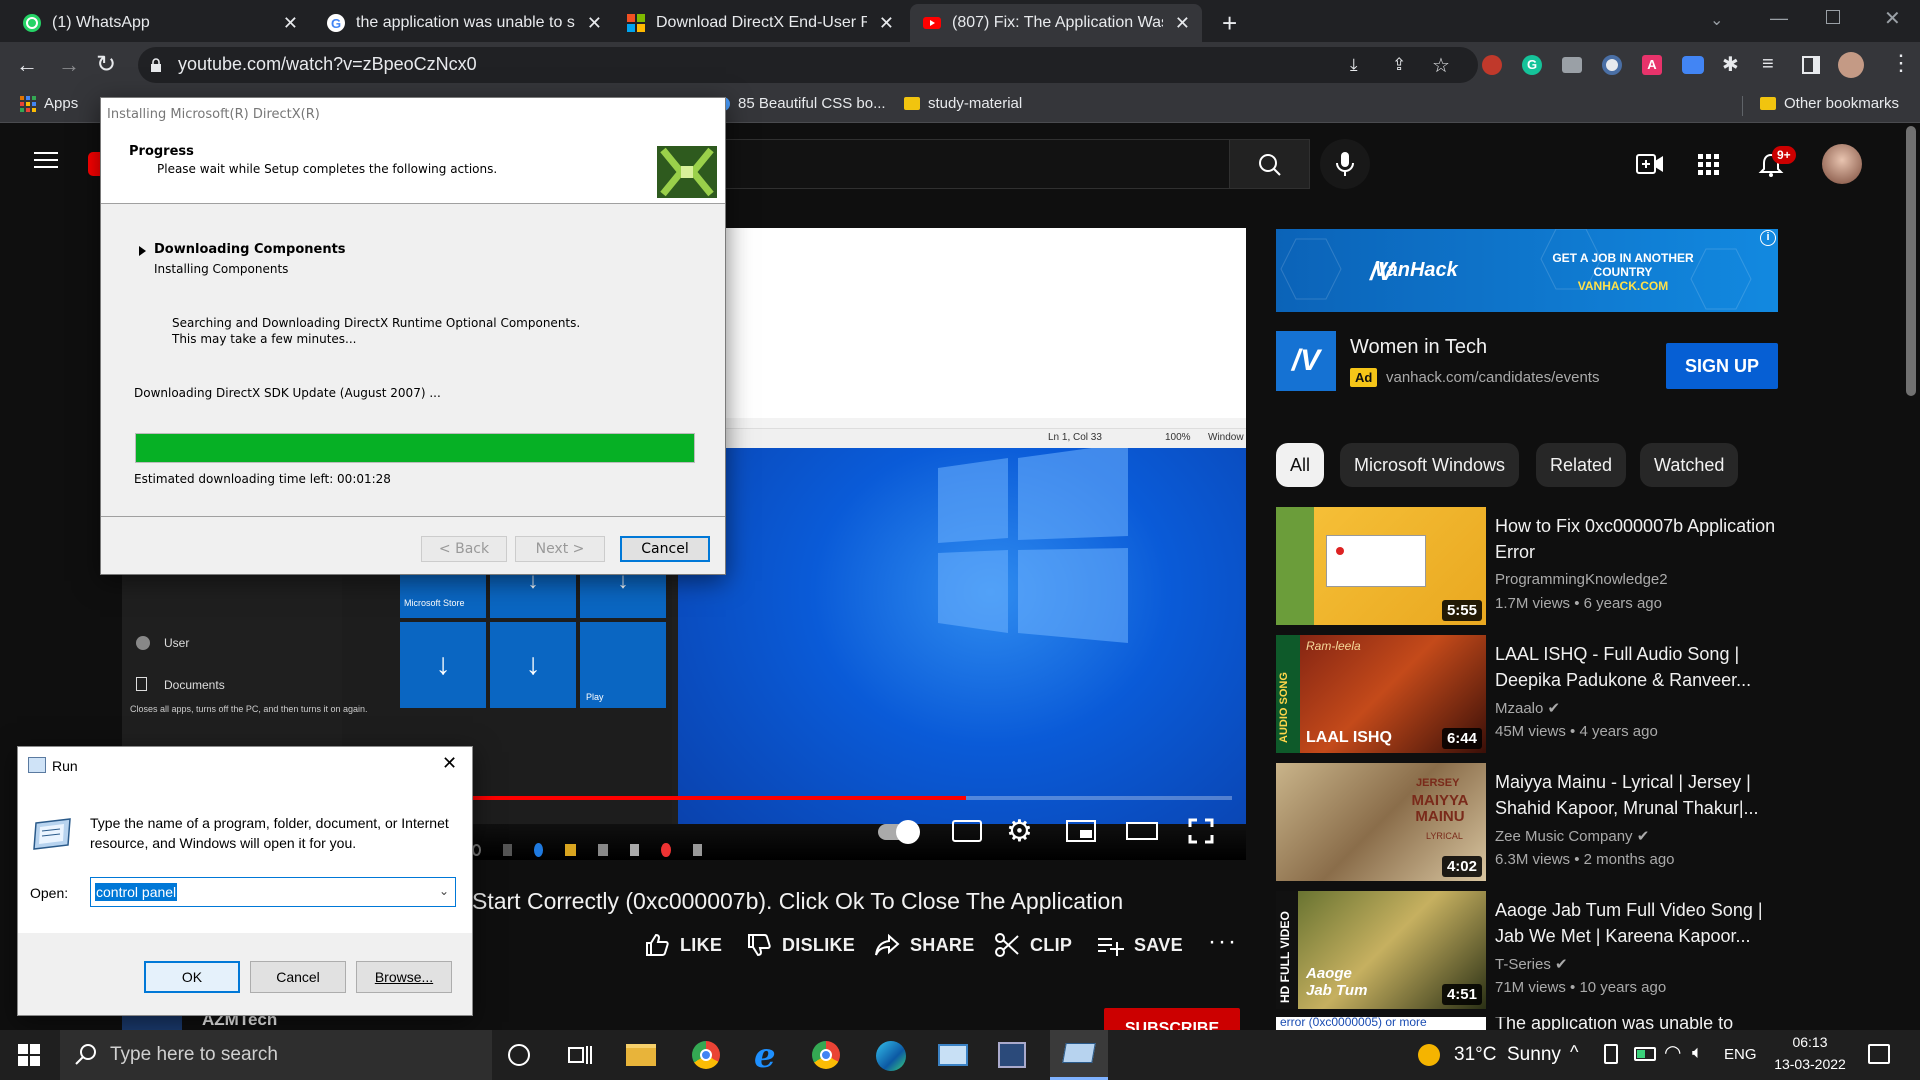  I want to click on weather-sun-icon, so click(1429, 1055).